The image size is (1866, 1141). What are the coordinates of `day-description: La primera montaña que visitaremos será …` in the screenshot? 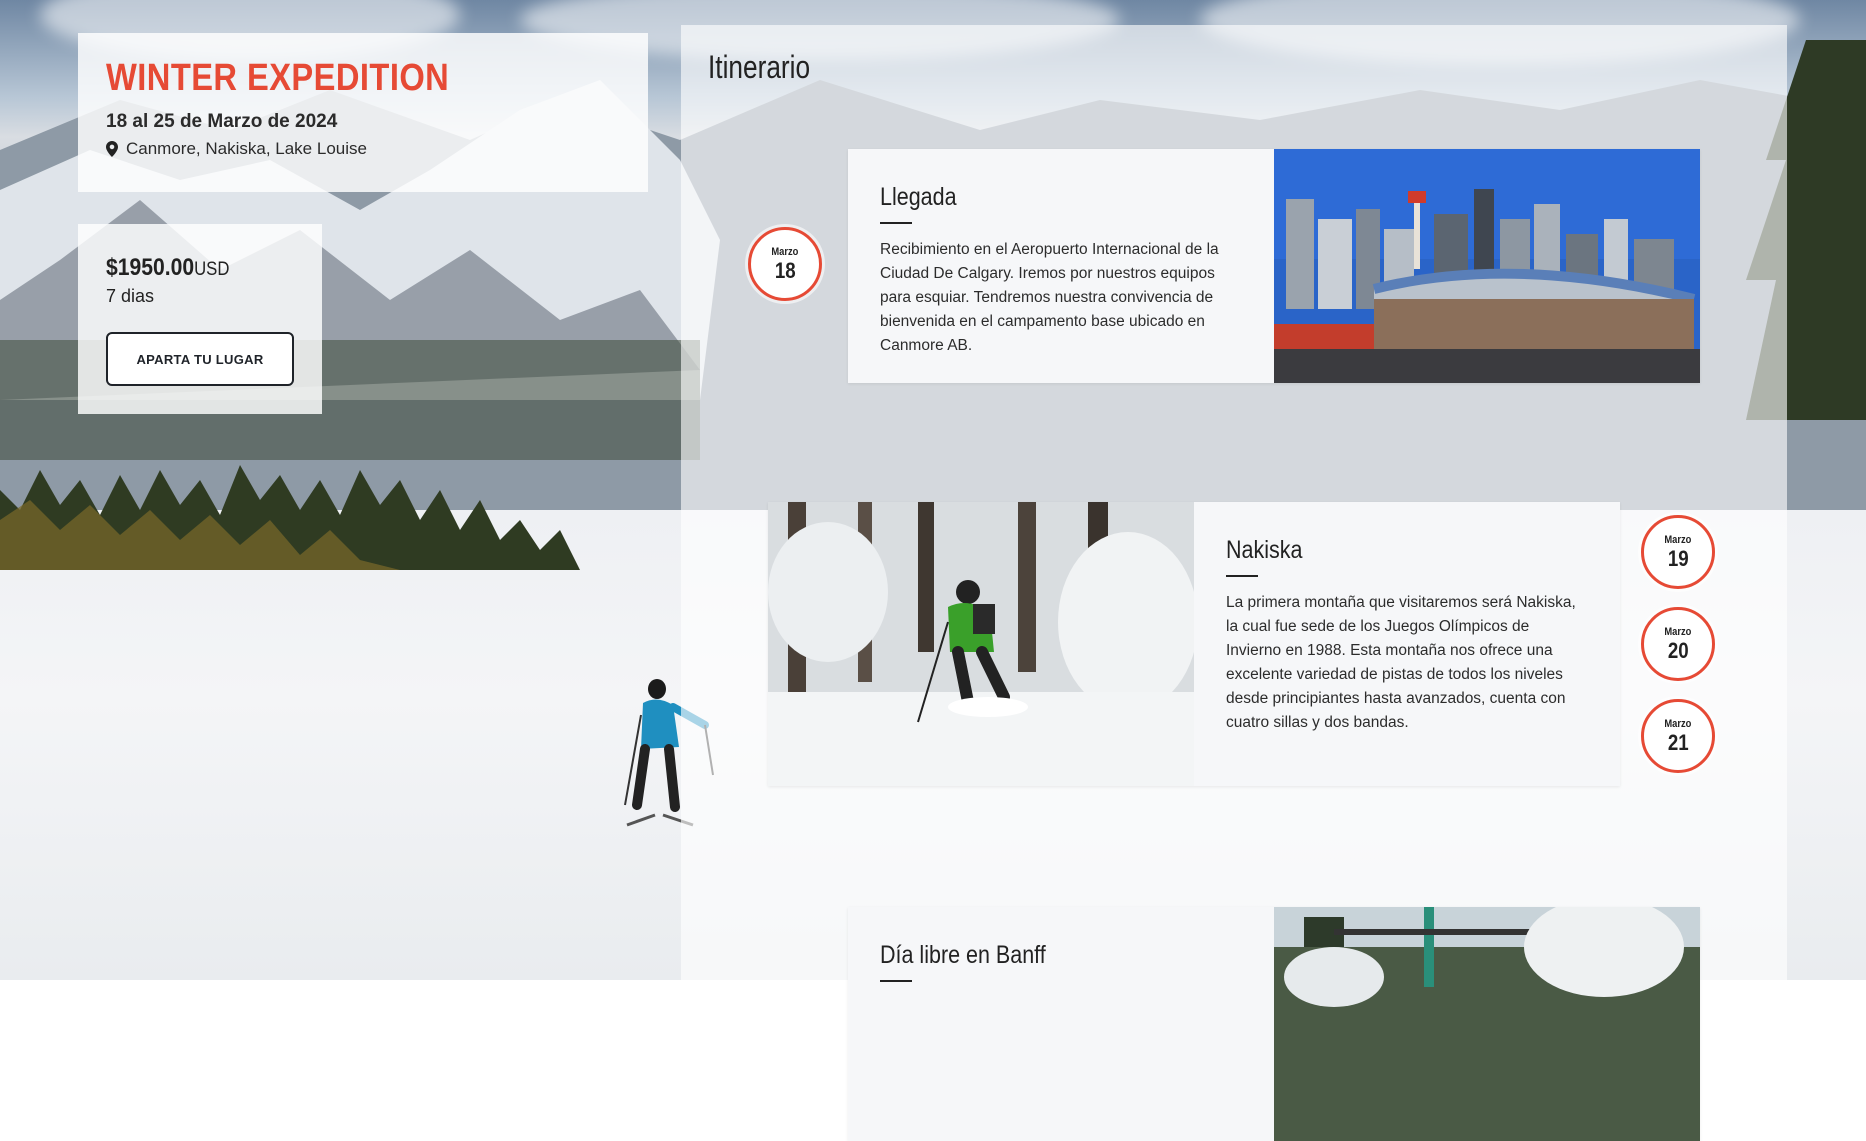 It's located at (1401, 662).